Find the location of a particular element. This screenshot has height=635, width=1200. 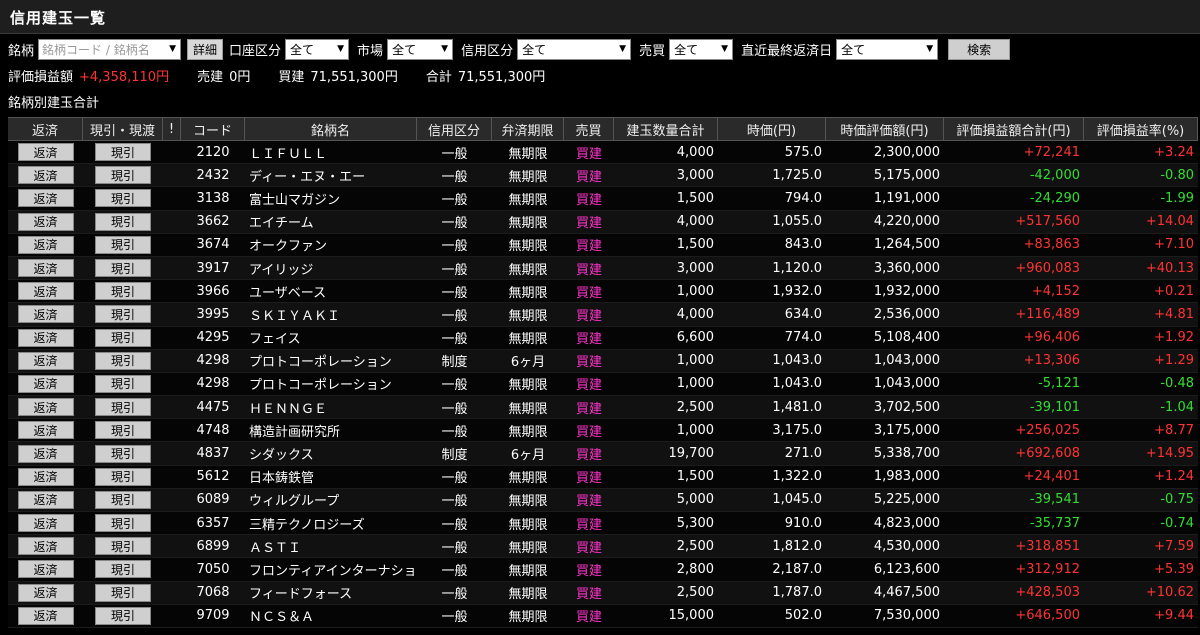

rate-cell: -1.99 is located at coordinates (1177, 198).